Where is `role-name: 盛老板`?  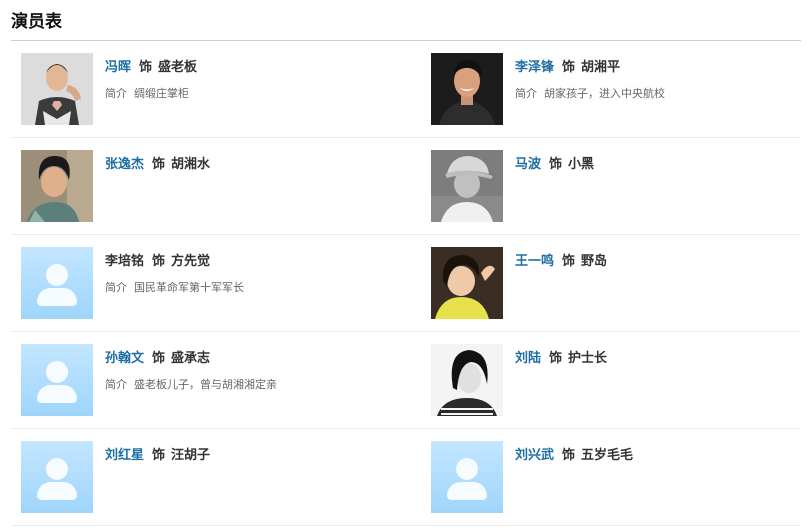 role-name: 盛老板 is located at coordinates (178, 67).